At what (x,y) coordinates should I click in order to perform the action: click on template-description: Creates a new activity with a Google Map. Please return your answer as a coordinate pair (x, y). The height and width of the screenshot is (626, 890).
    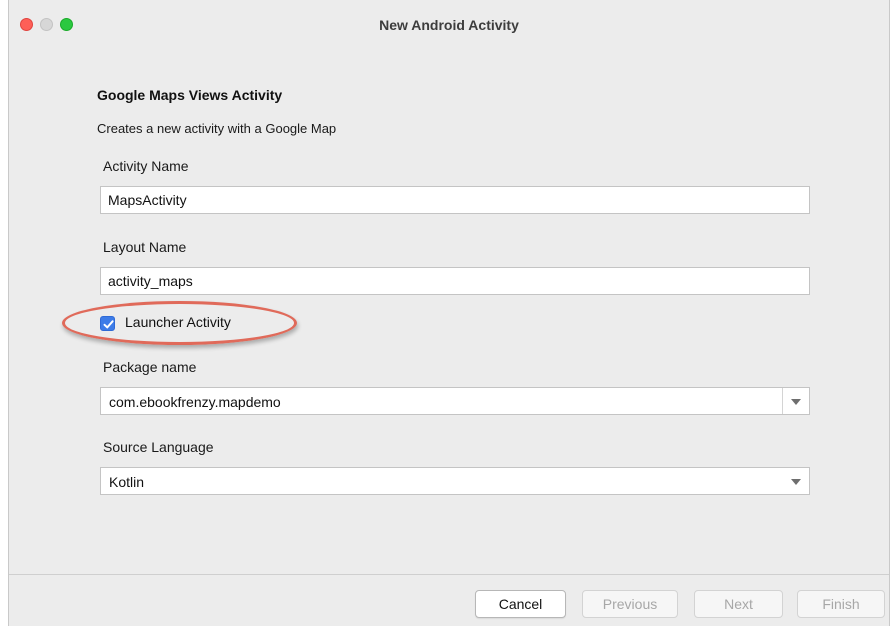
    Looking at the image, I should click on (217, 128).